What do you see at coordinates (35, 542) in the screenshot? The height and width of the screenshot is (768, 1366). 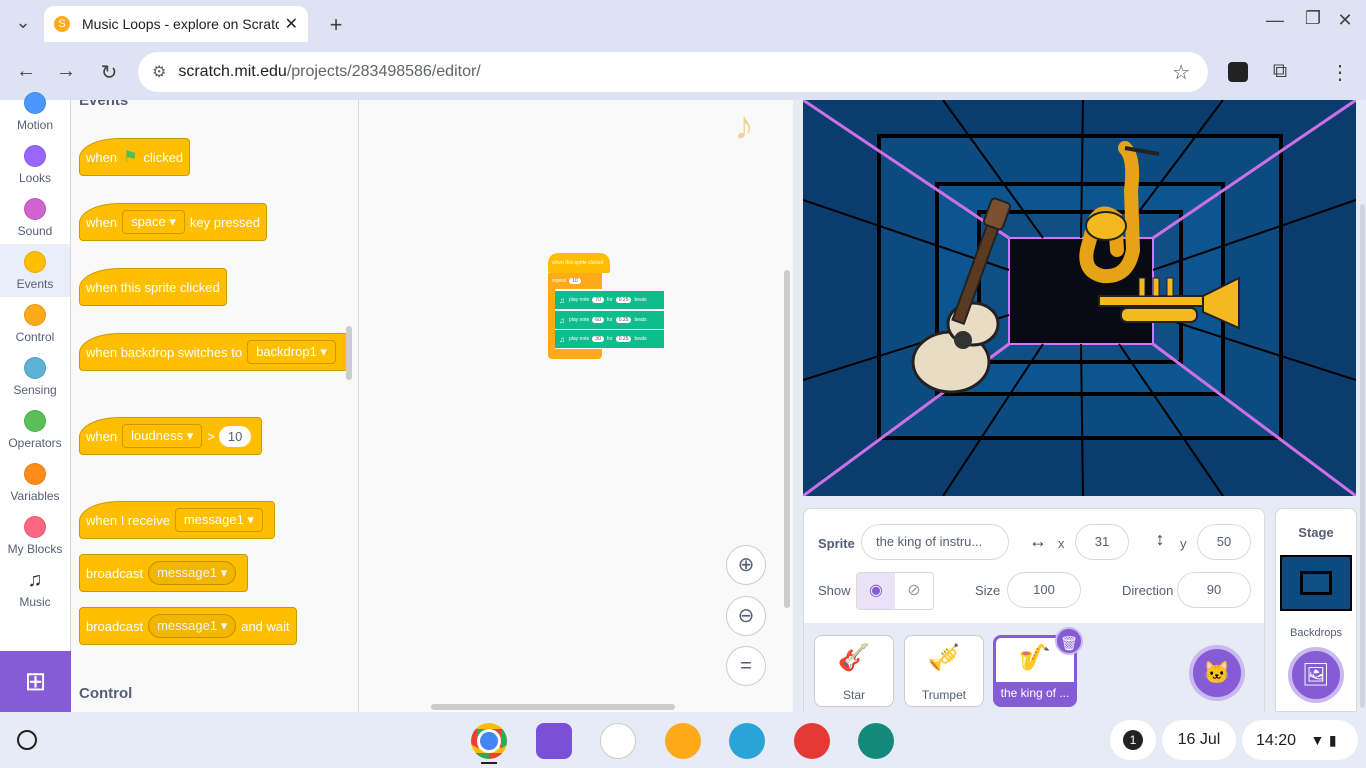 I see `category-my-blocks: My Blocks` at bounding box center [35, 542].